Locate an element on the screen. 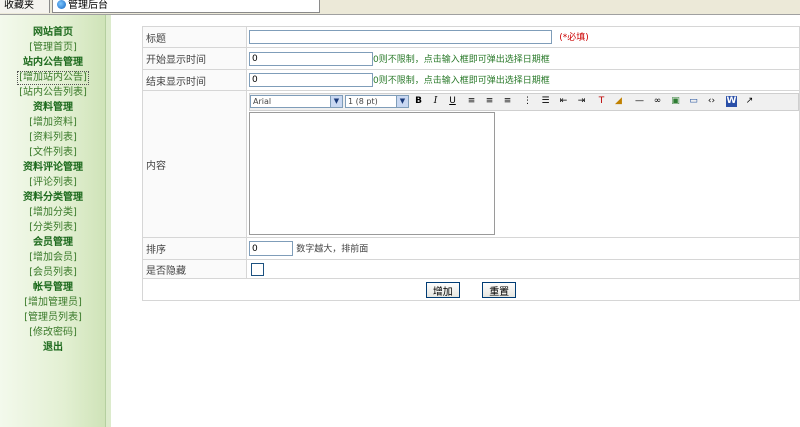 This screenshot has height=427, width=800. end-time-cell: 0则不限制，点击输入框即可弹出选择日期框 is located at coordinates (523, 80).